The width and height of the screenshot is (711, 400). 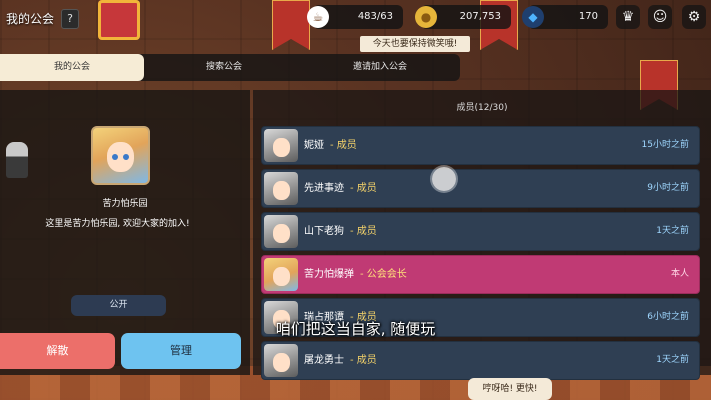 What do you see at coordinates (340, 188) in the screenshot?
I see `member-name: 先进事迹 - 成员` at bounding box center [340, 188].